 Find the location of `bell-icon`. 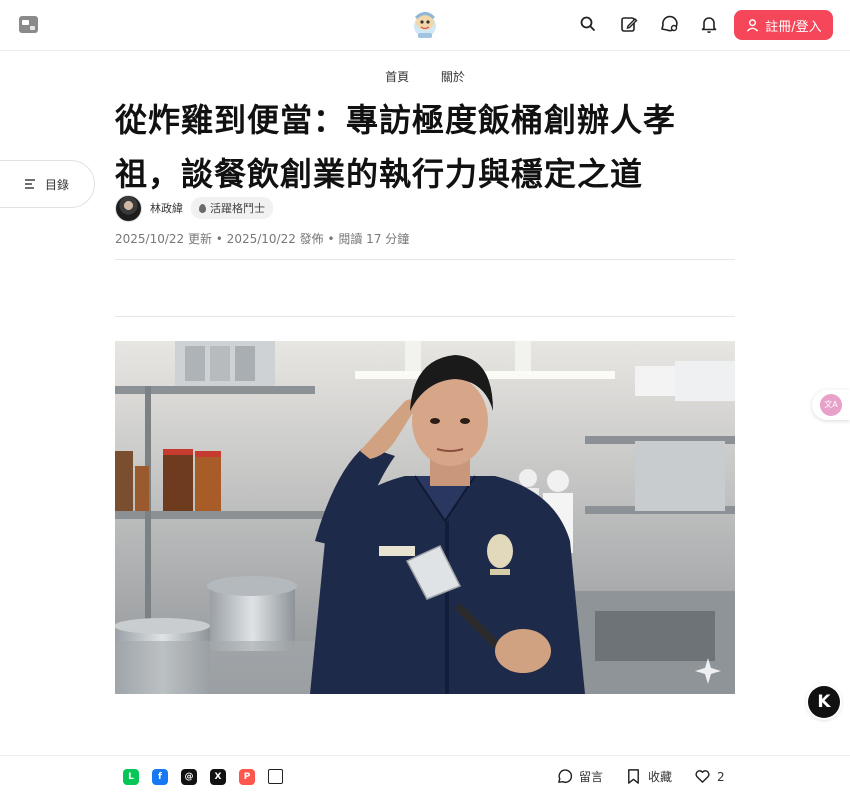

bell-icon is located at coordinates (709, 24).